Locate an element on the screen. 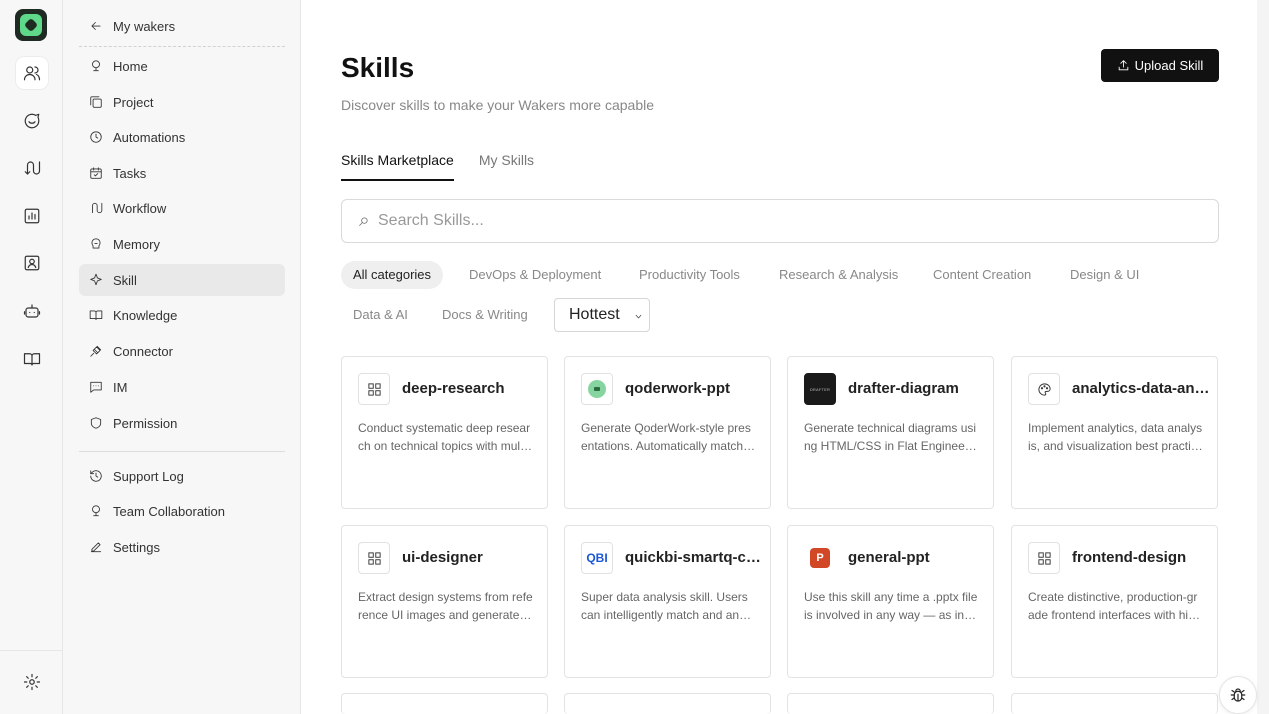  home-icon is located at coordinates (96, 66).